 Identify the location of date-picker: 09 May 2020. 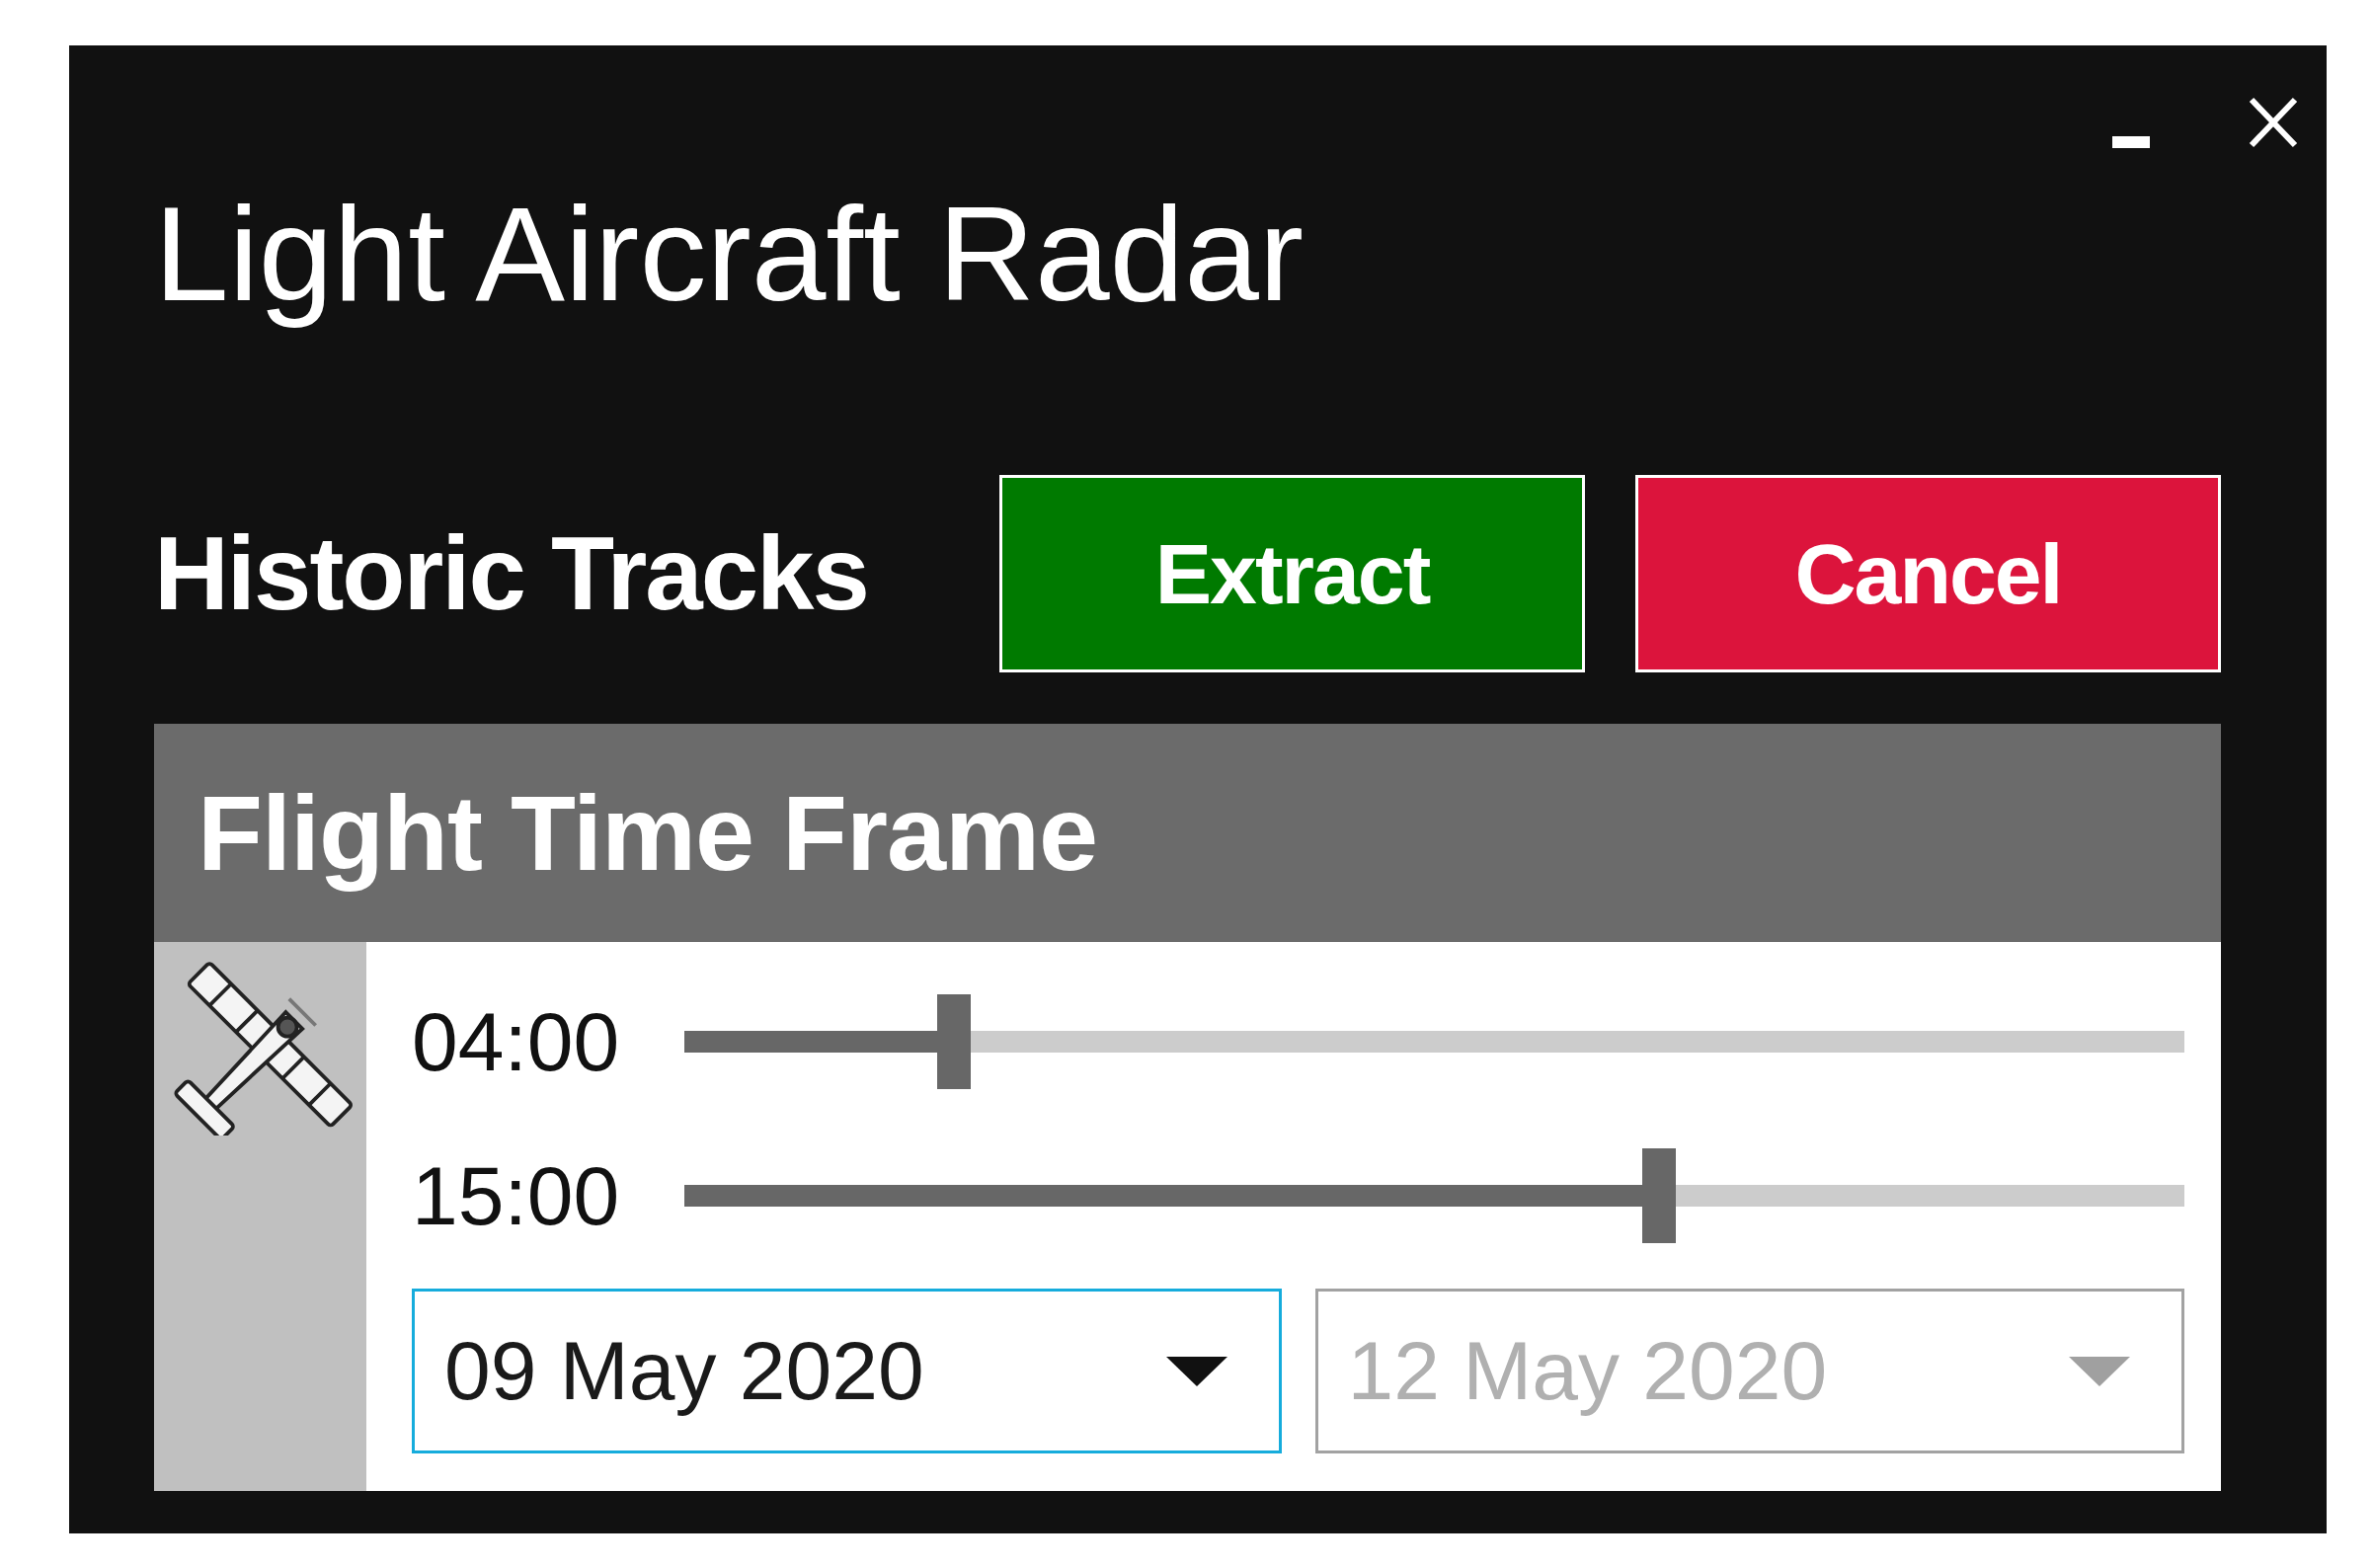
(847, 1371).